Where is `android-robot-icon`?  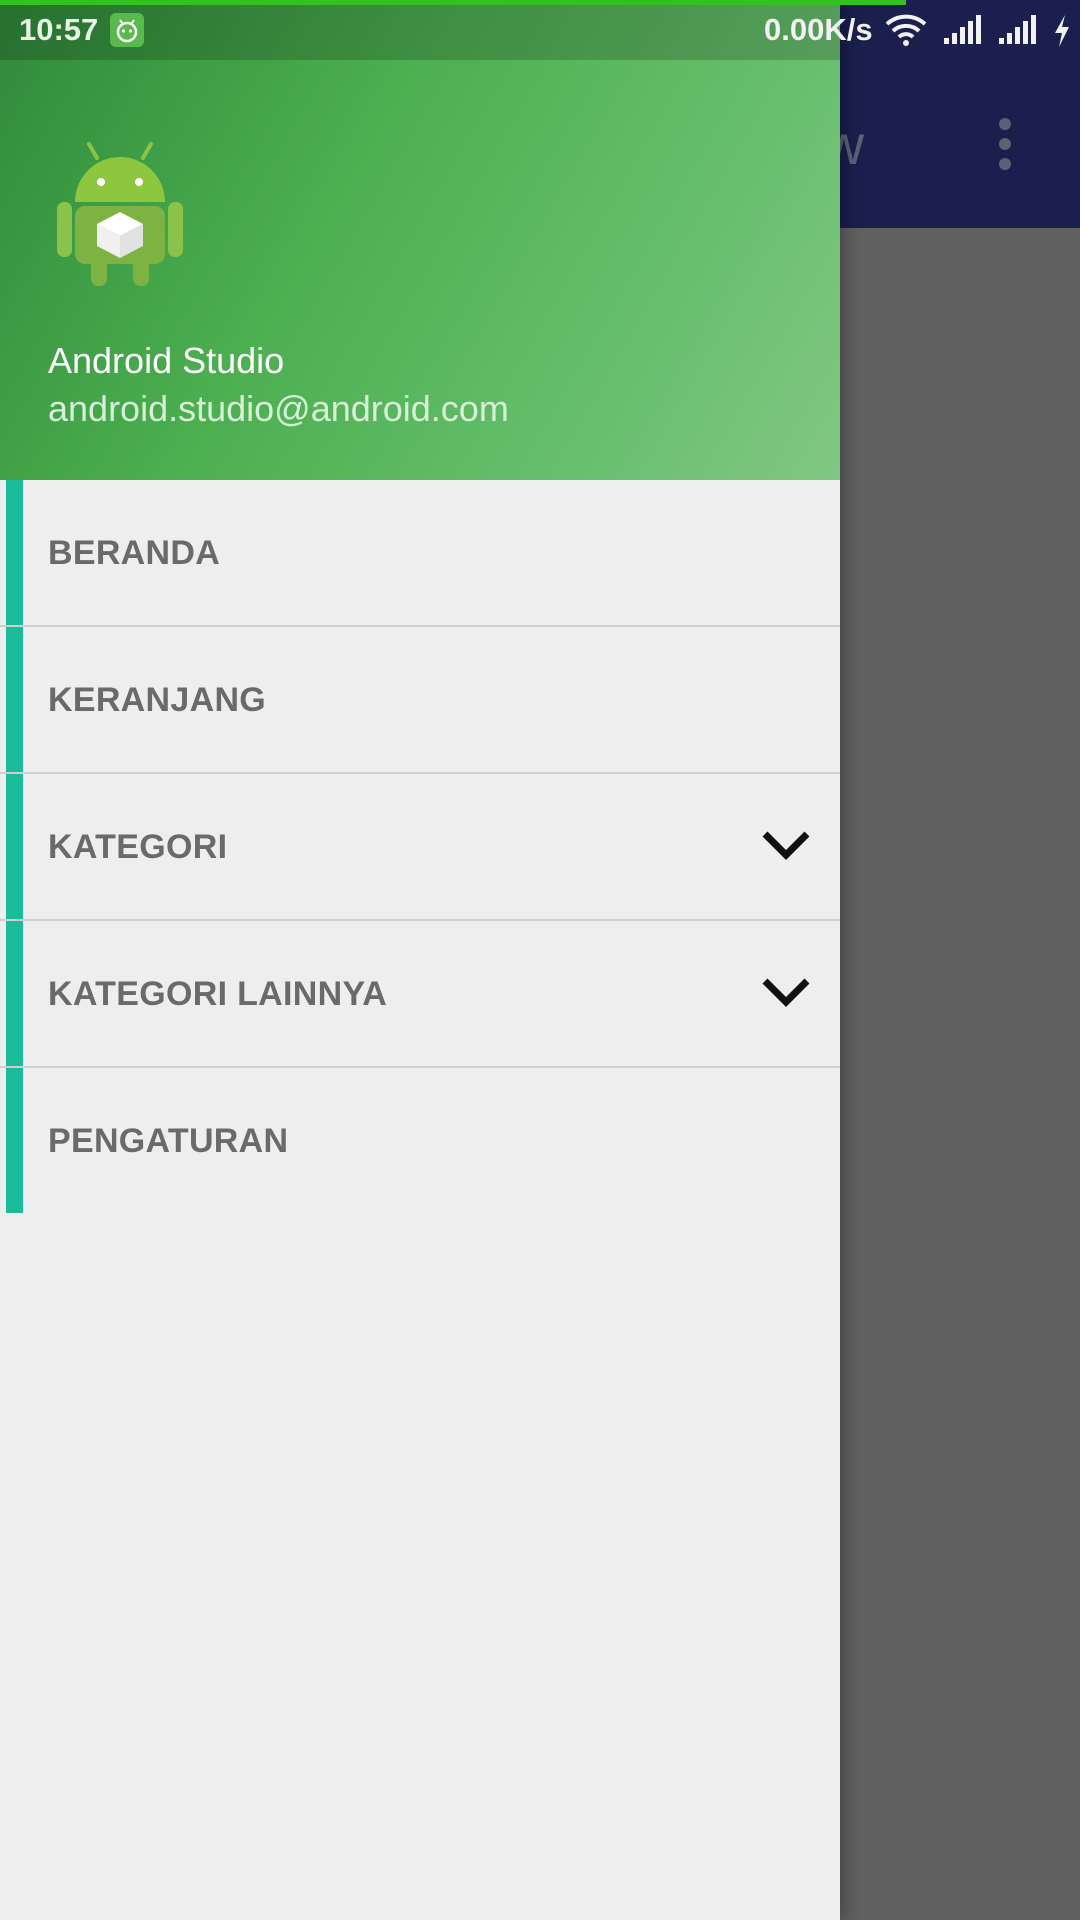
android-robot-icon is located at coordinates (120, 214).